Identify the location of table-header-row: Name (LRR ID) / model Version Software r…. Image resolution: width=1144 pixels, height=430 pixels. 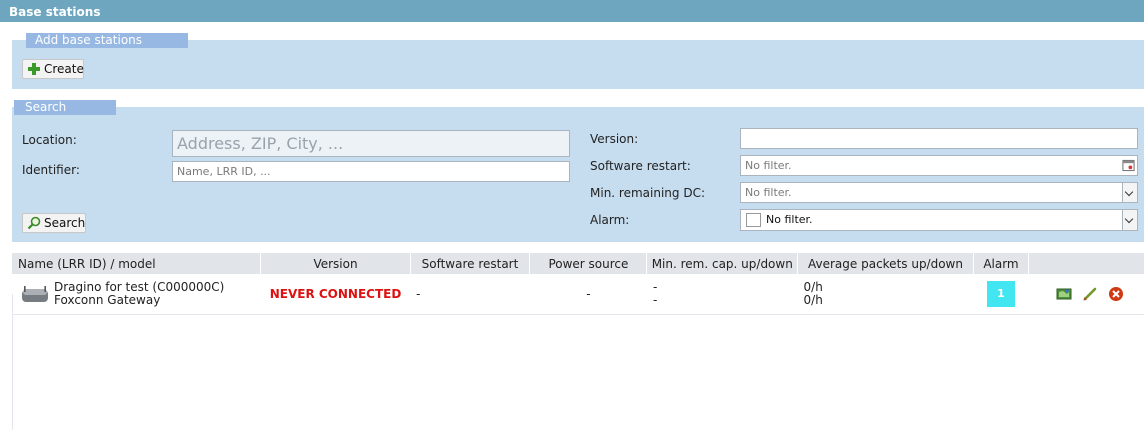
(578, 263).